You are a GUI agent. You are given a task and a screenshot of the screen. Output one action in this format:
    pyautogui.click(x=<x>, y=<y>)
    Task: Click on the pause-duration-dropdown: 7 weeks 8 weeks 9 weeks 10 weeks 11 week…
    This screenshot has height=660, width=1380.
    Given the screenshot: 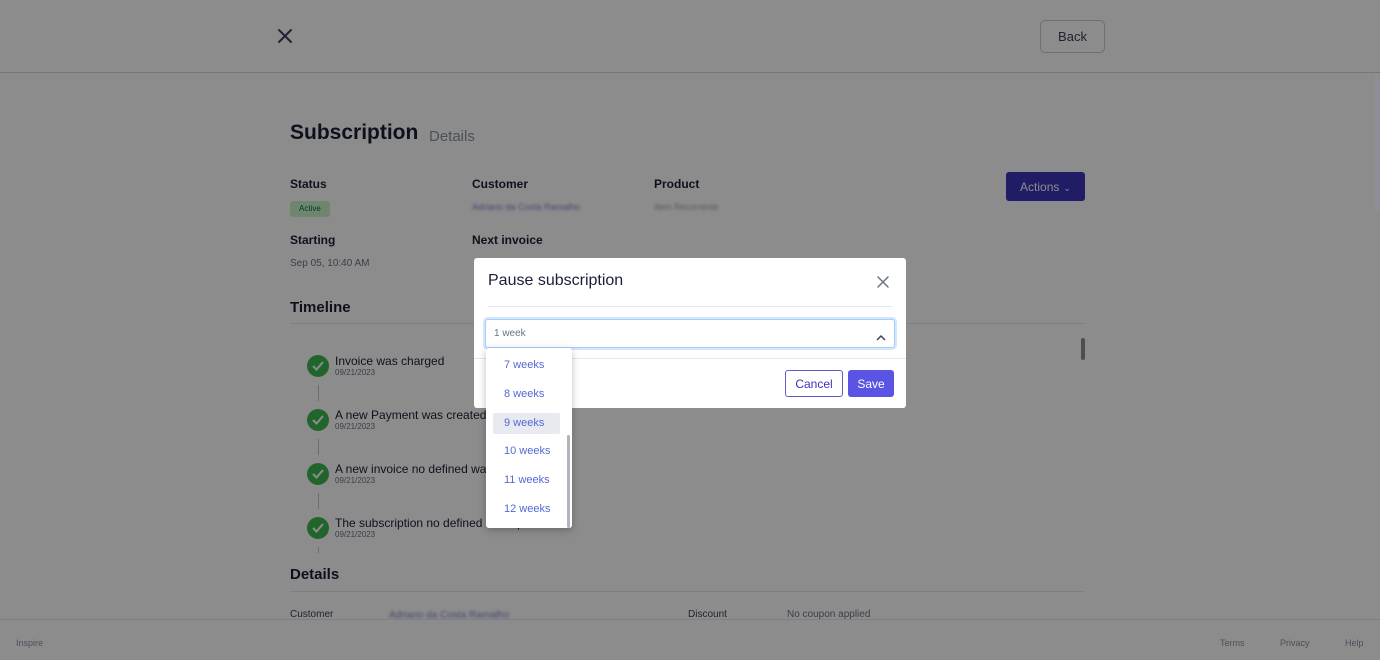 What is the action you would take?
    pyautogui.click(x=529, y=438)
    